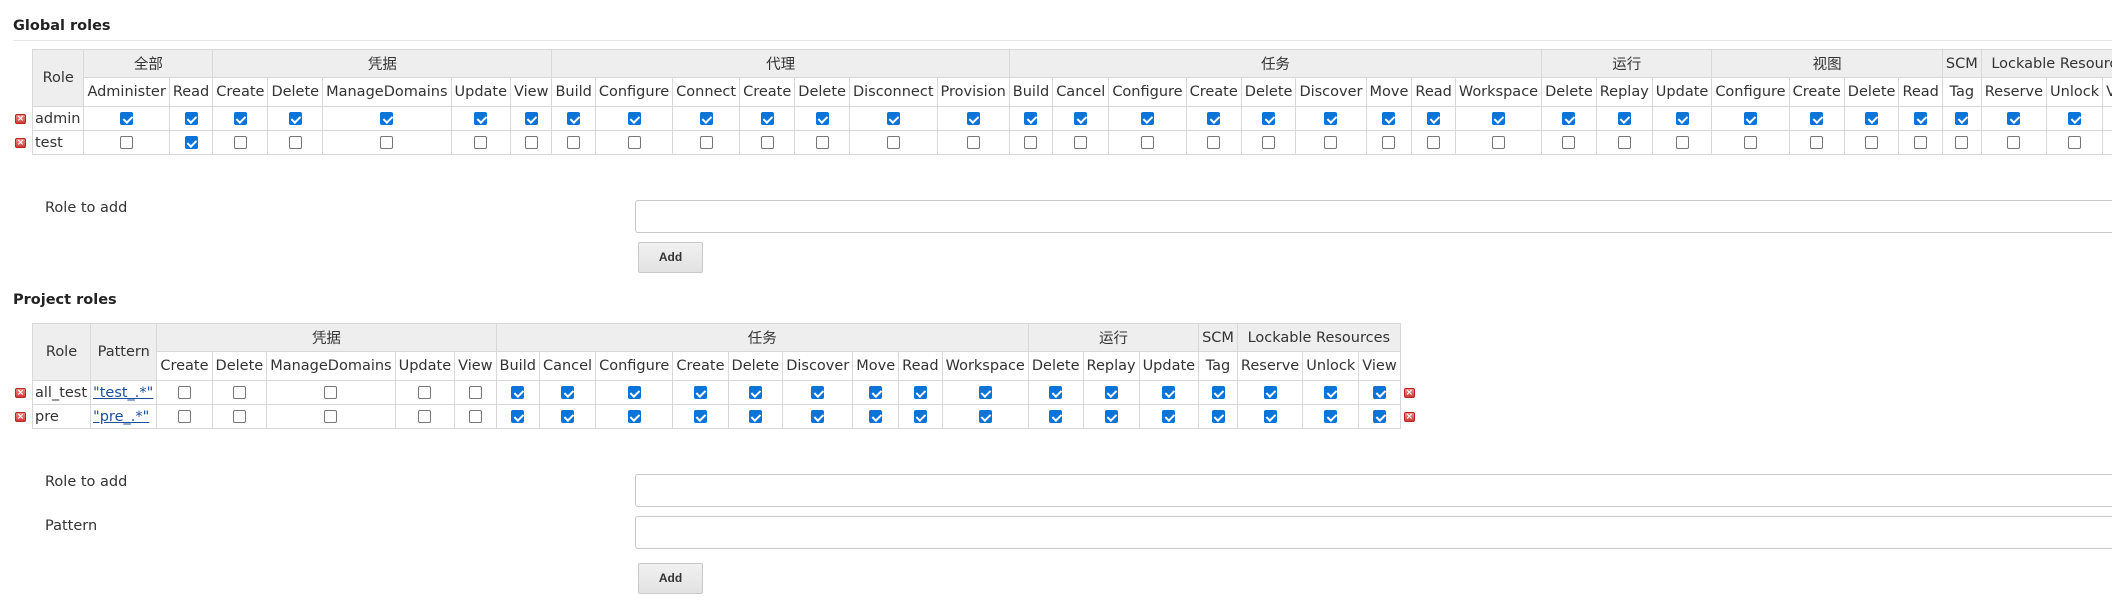 This screenshot has height=610, width=2112. I want to click on global-role-to-add-input, so click(1373, 216).